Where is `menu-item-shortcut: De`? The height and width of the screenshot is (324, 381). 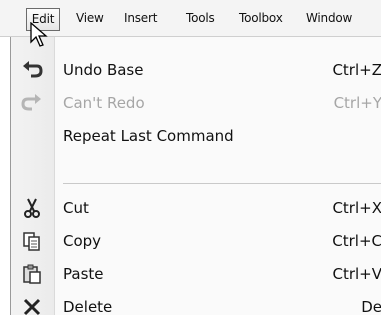
menu-item-shortcut: De is located at coordinates (371, 307).